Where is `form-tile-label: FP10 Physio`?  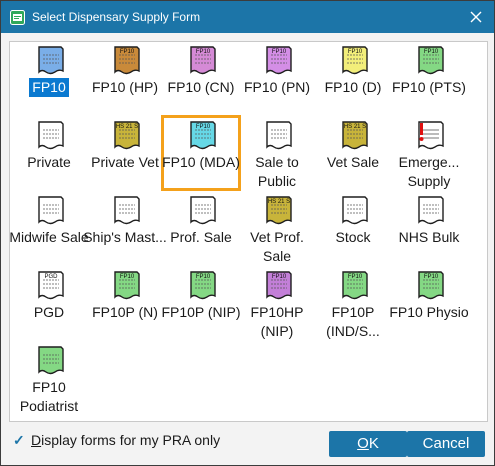
form-tile-label: FP10 Physio is located at coordinates (429, 312).